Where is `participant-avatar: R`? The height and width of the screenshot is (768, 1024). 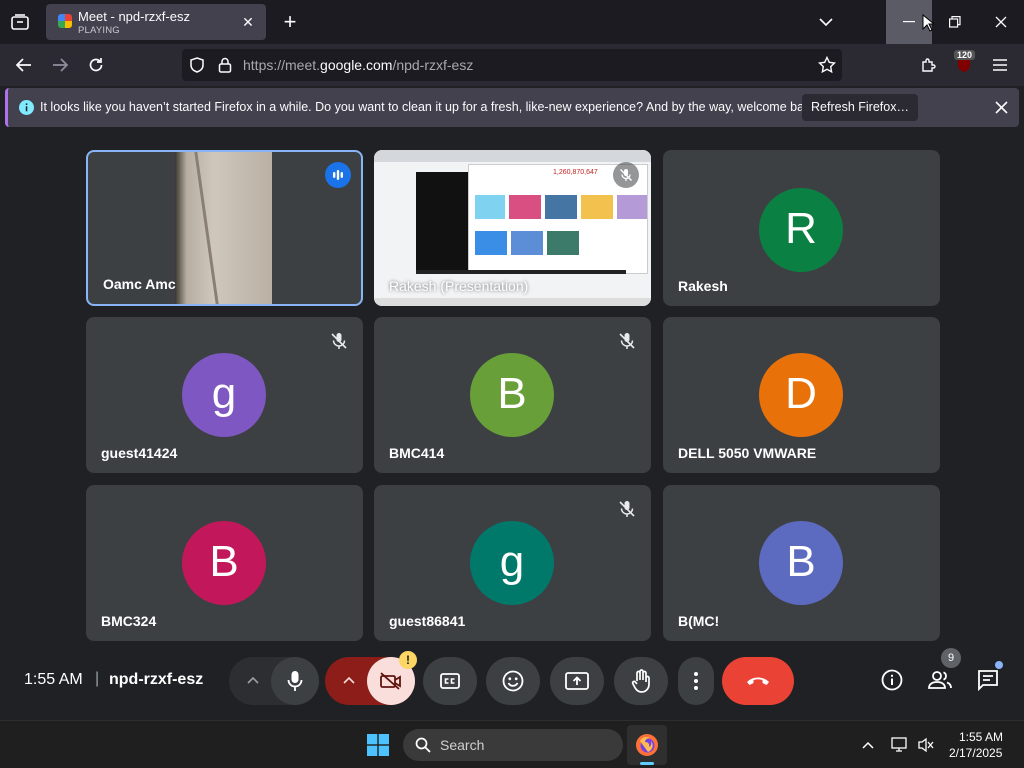 participant-avatar: R is located at coordinates (801, 230).